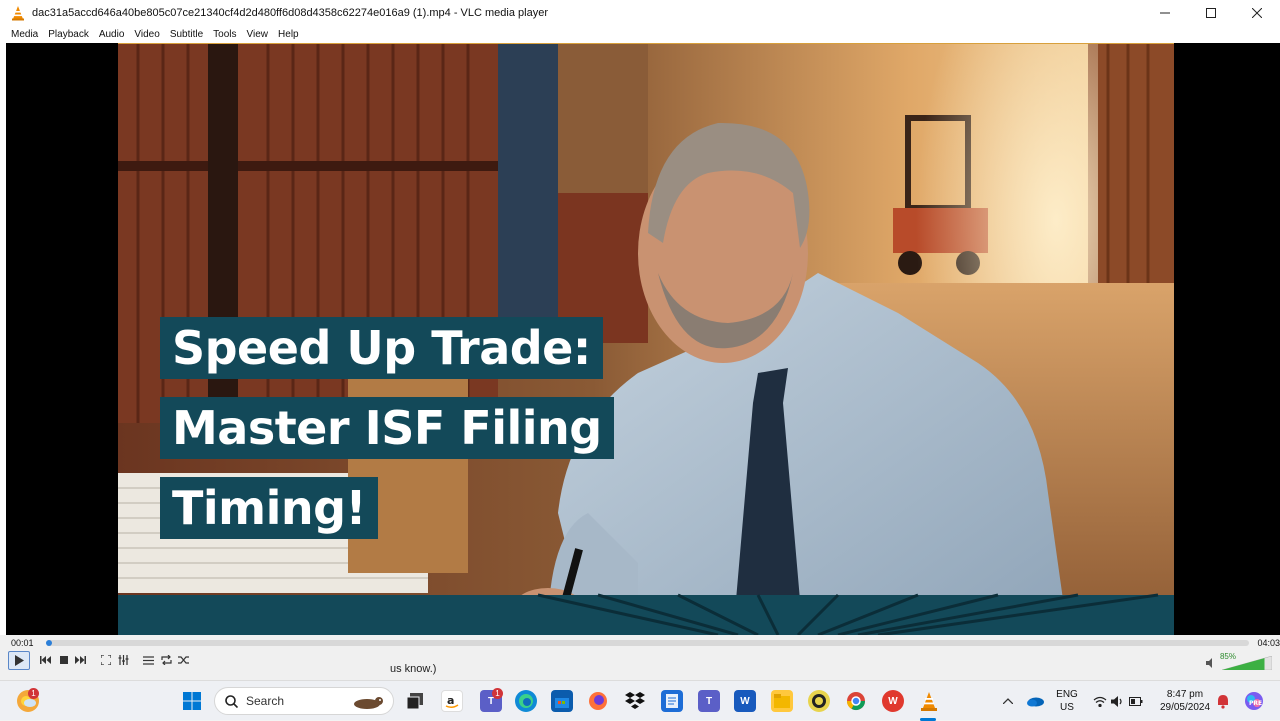 The image size is (1280, 721). Describe the element at coordinates (1067, 694) in the screenshot. I see `language-label: ENG` at that location.